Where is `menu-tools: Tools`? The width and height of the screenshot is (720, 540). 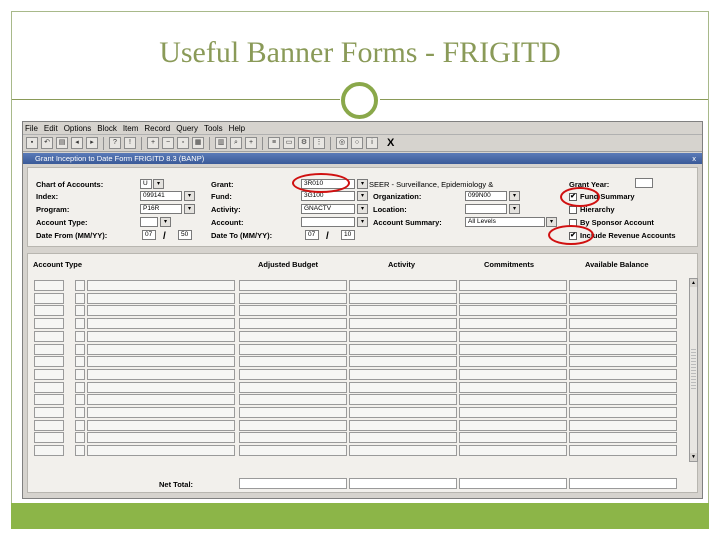 menu-tools: Tools is located at coordinates (213, 128).